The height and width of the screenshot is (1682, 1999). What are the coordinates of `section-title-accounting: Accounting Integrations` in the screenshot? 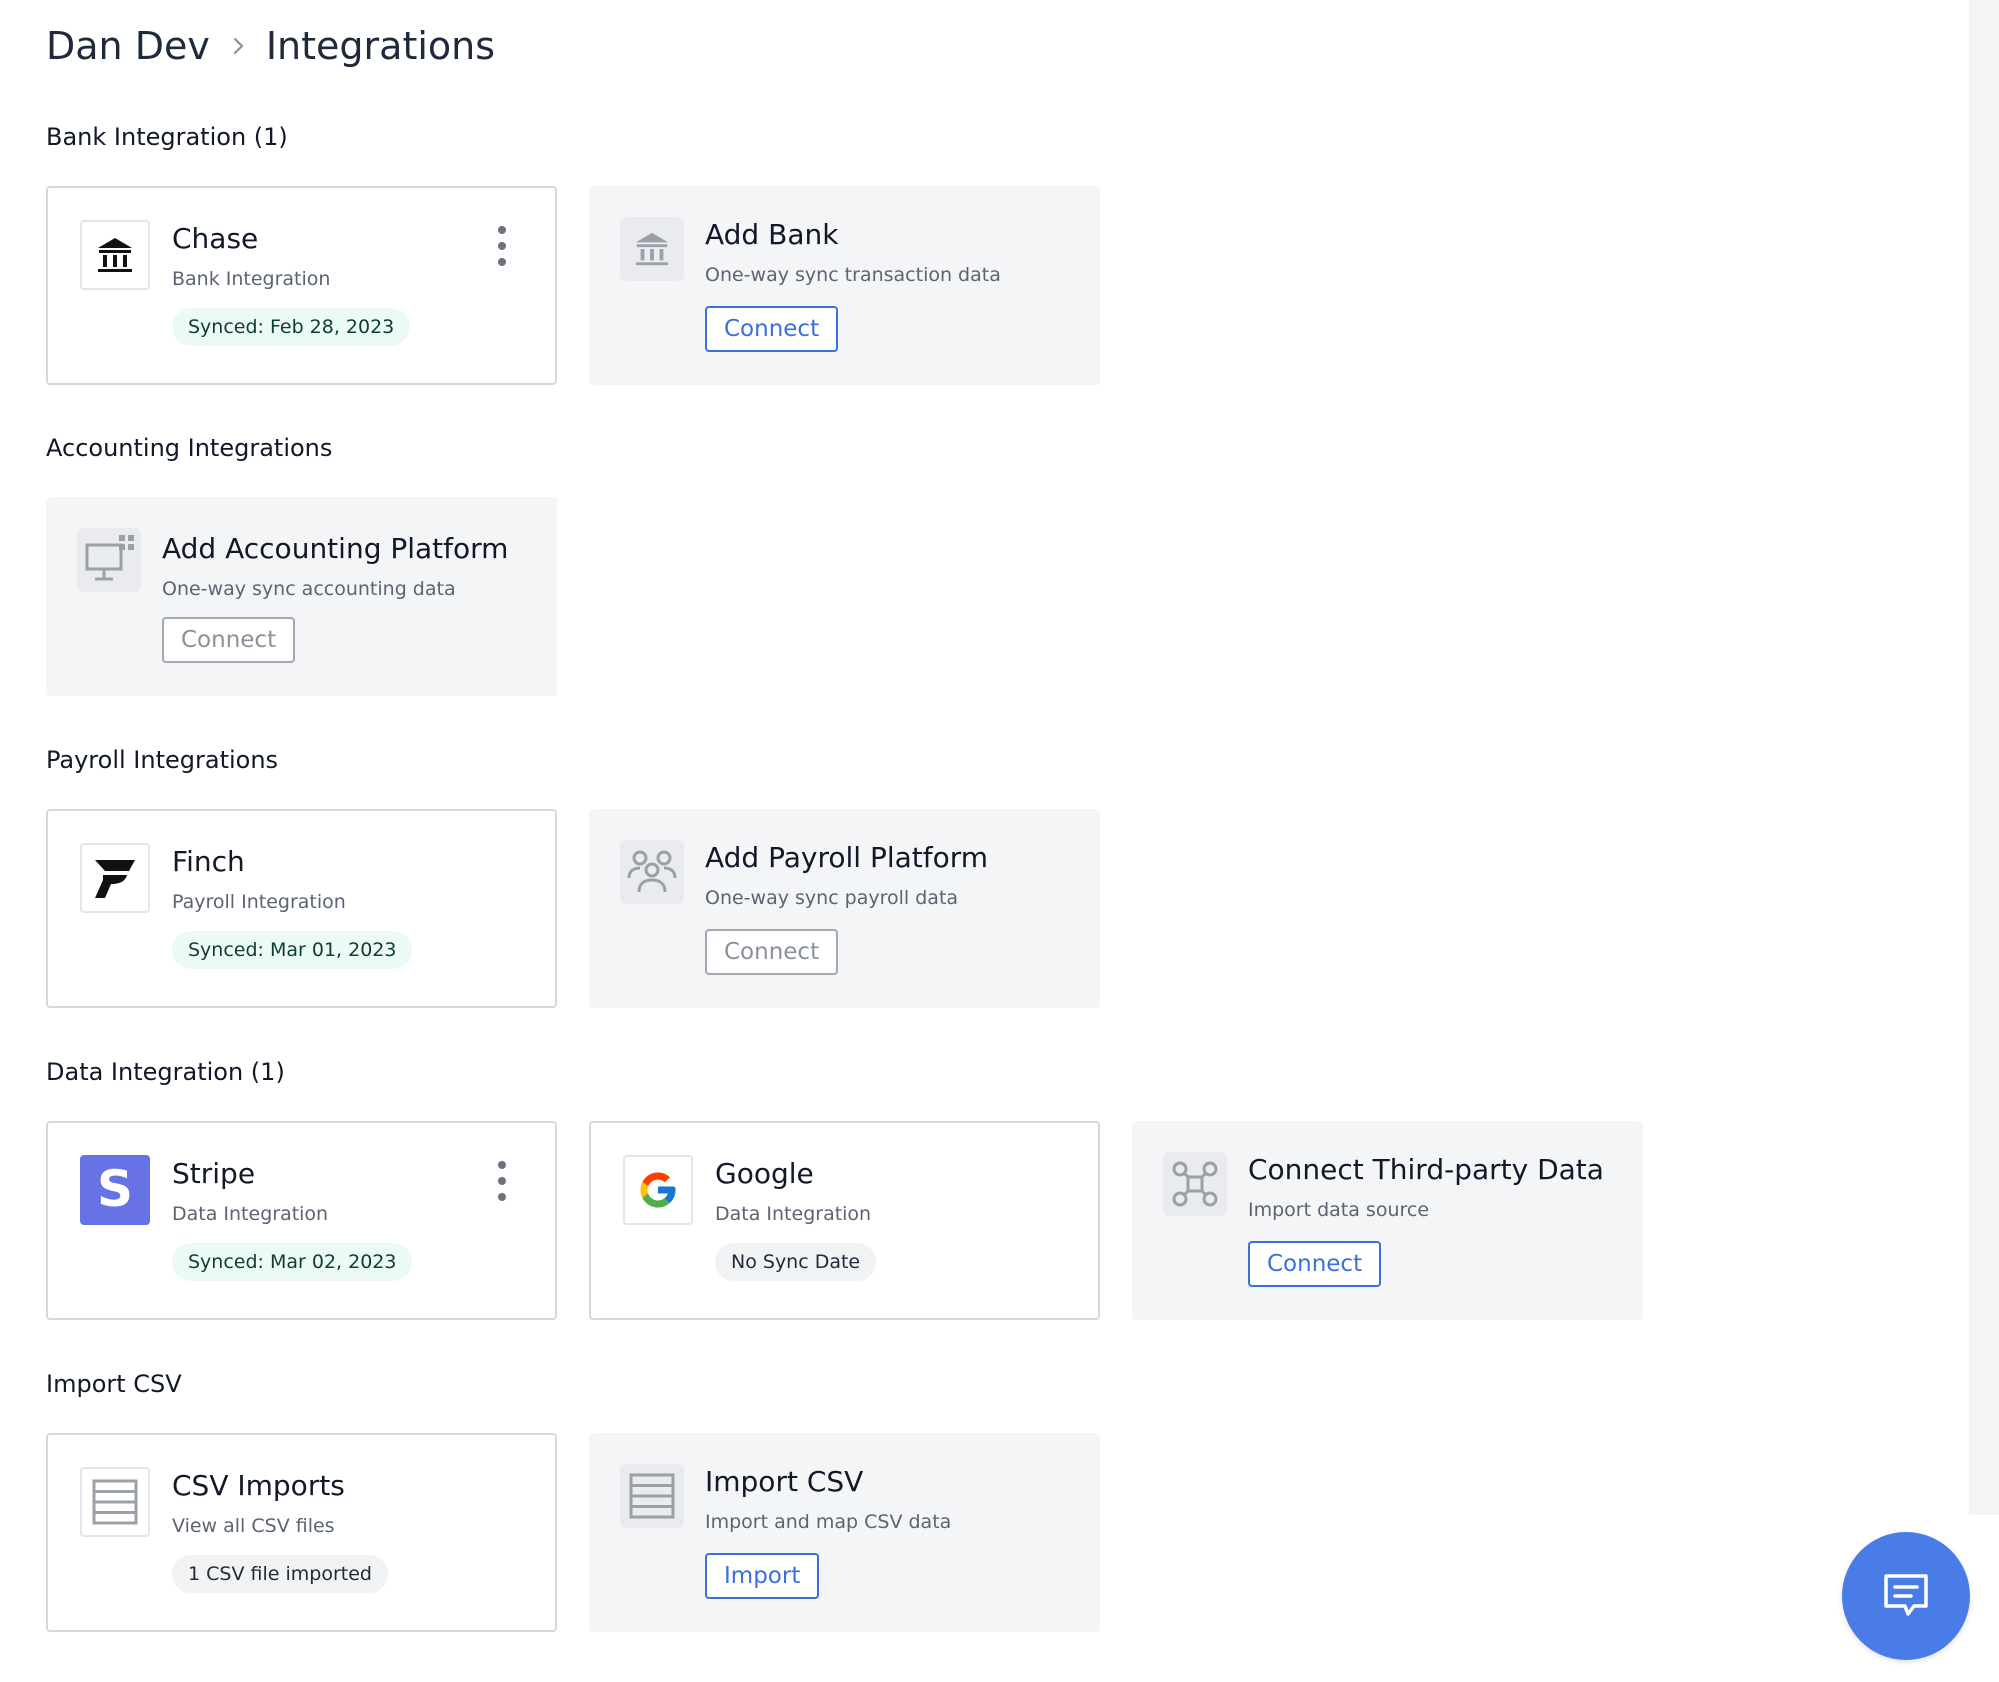 It's located at (189, 448).